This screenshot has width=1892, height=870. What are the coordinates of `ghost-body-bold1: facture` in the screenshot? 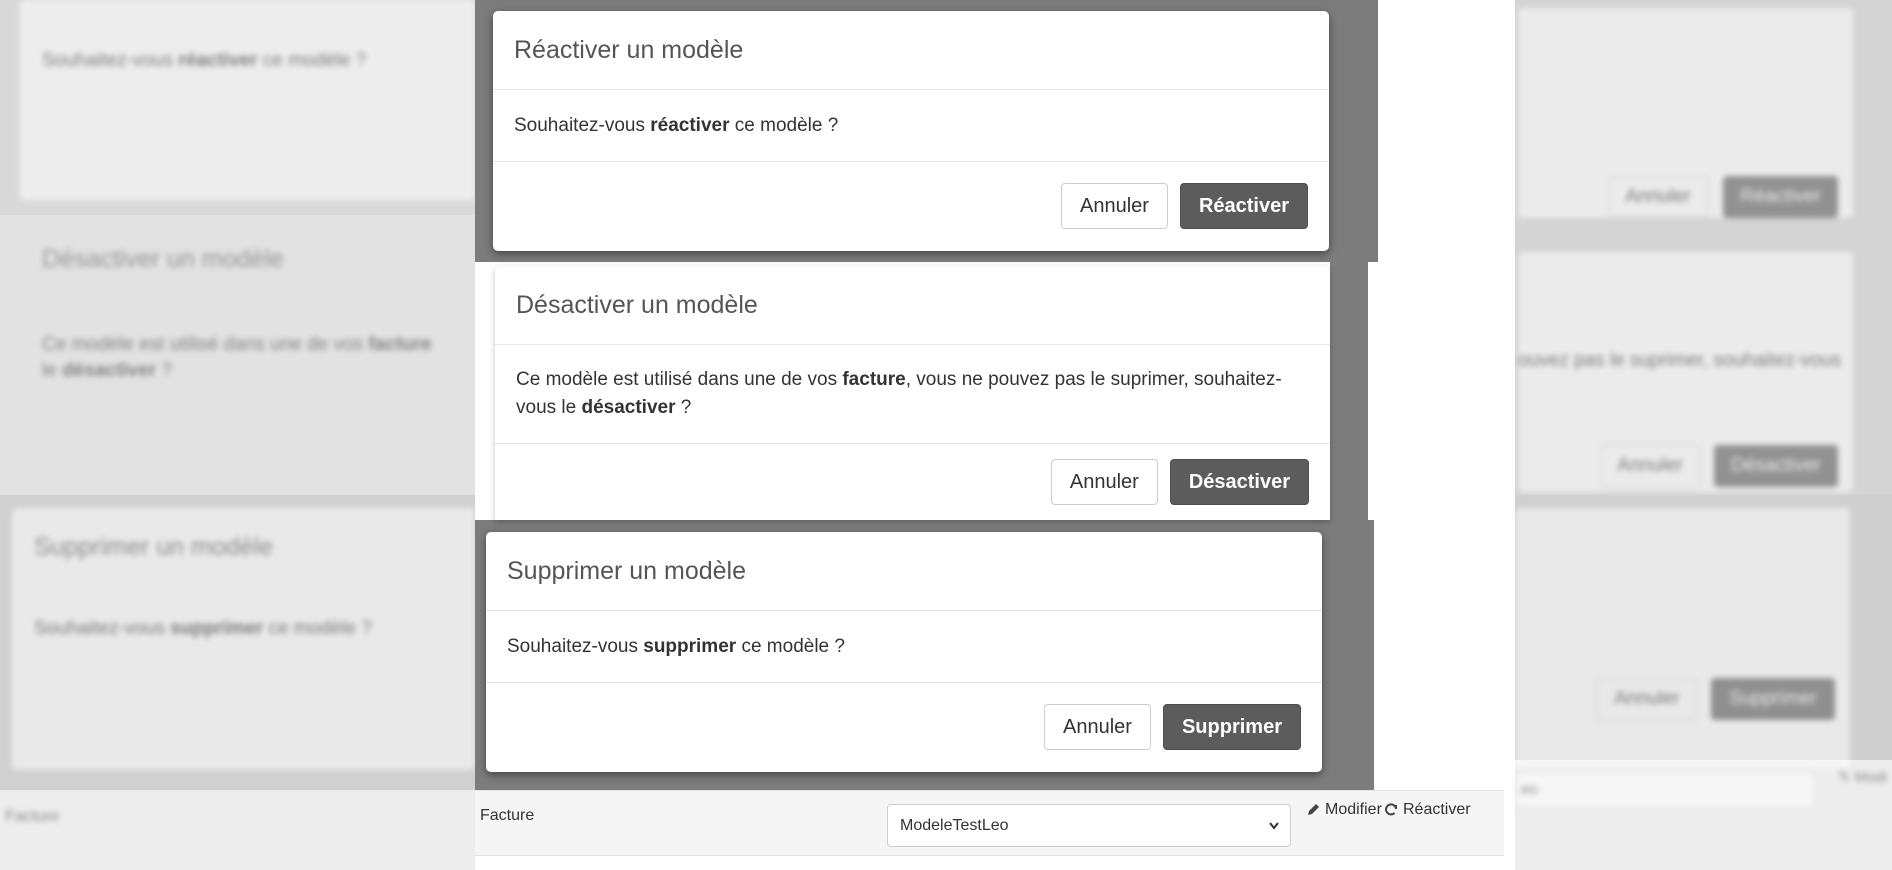 It's located at (400, 344).